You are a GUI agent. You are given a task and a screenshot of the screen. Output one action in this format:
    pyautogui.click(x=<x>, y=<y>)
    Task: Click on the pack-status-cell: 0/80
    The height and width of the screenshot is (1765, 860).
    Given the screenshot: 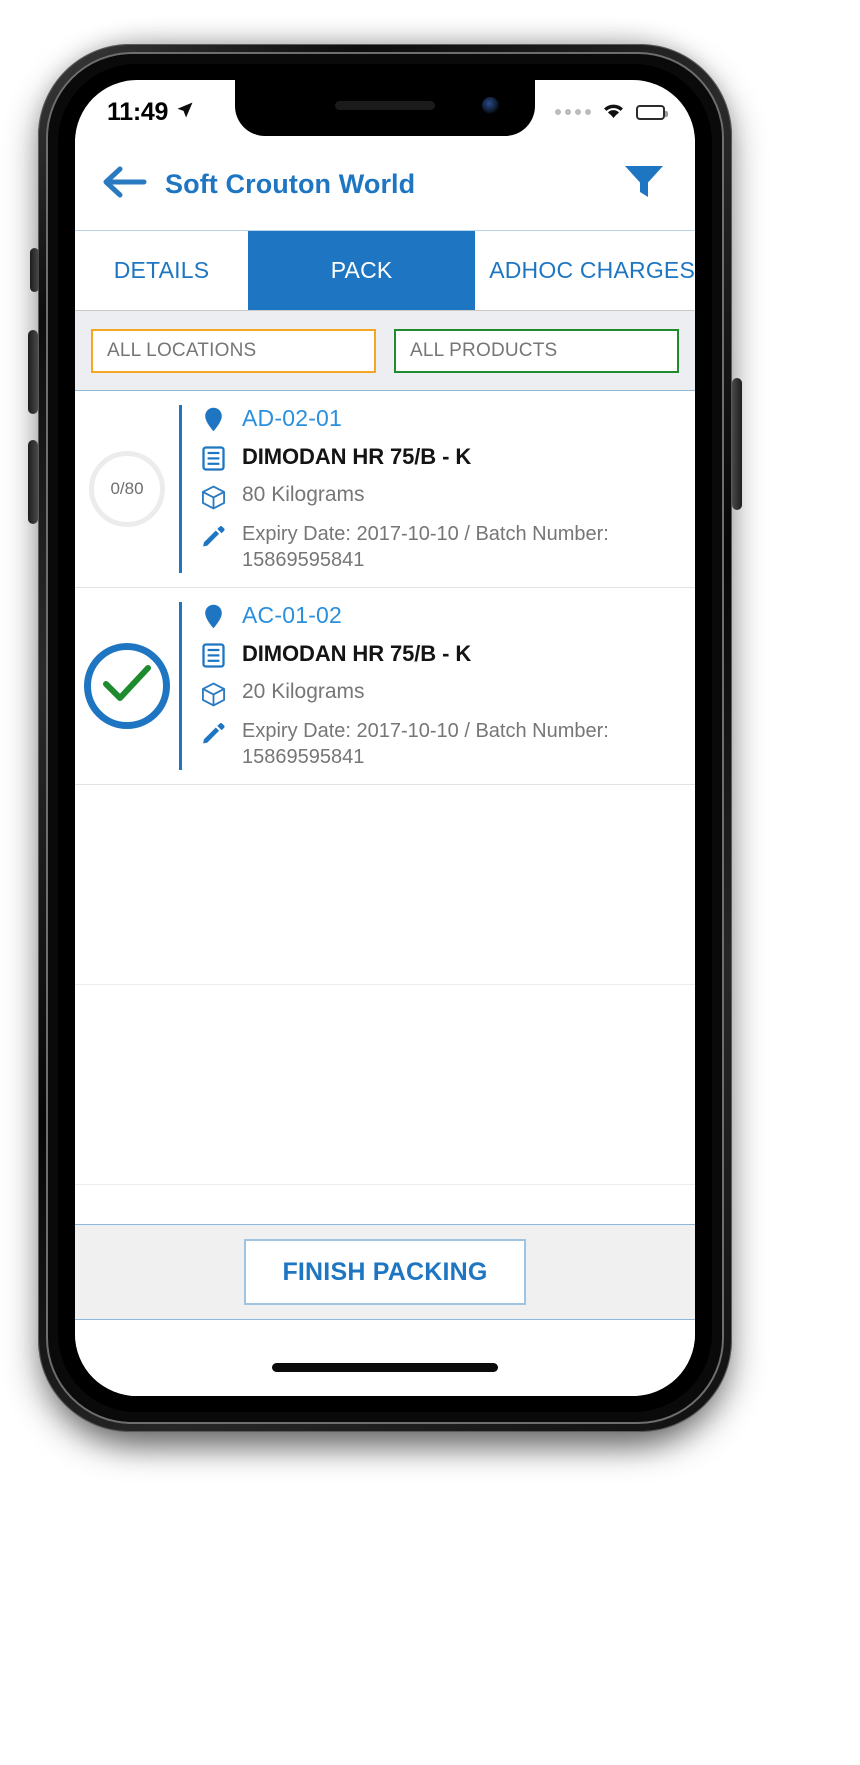 What is the action you would take?
    pyautogui.click(x=127, y=489)
    